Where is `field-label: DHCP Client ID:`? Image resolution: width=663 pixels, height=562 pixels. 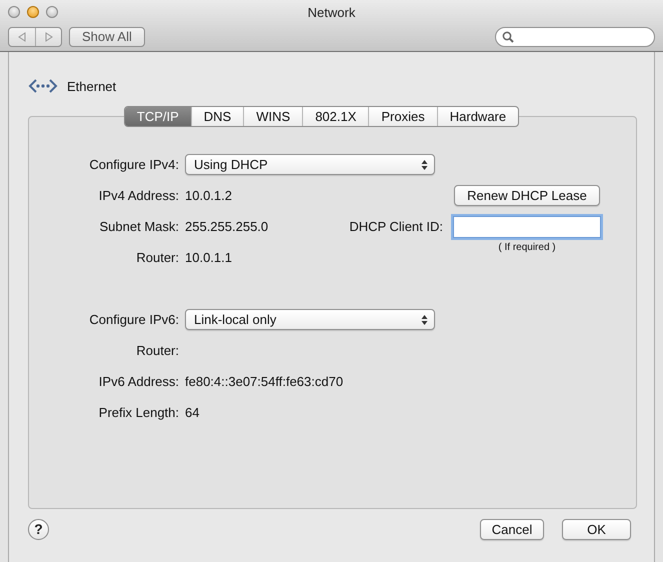
field-label: DHCP Client ID: is located at coordinates (396, 226).